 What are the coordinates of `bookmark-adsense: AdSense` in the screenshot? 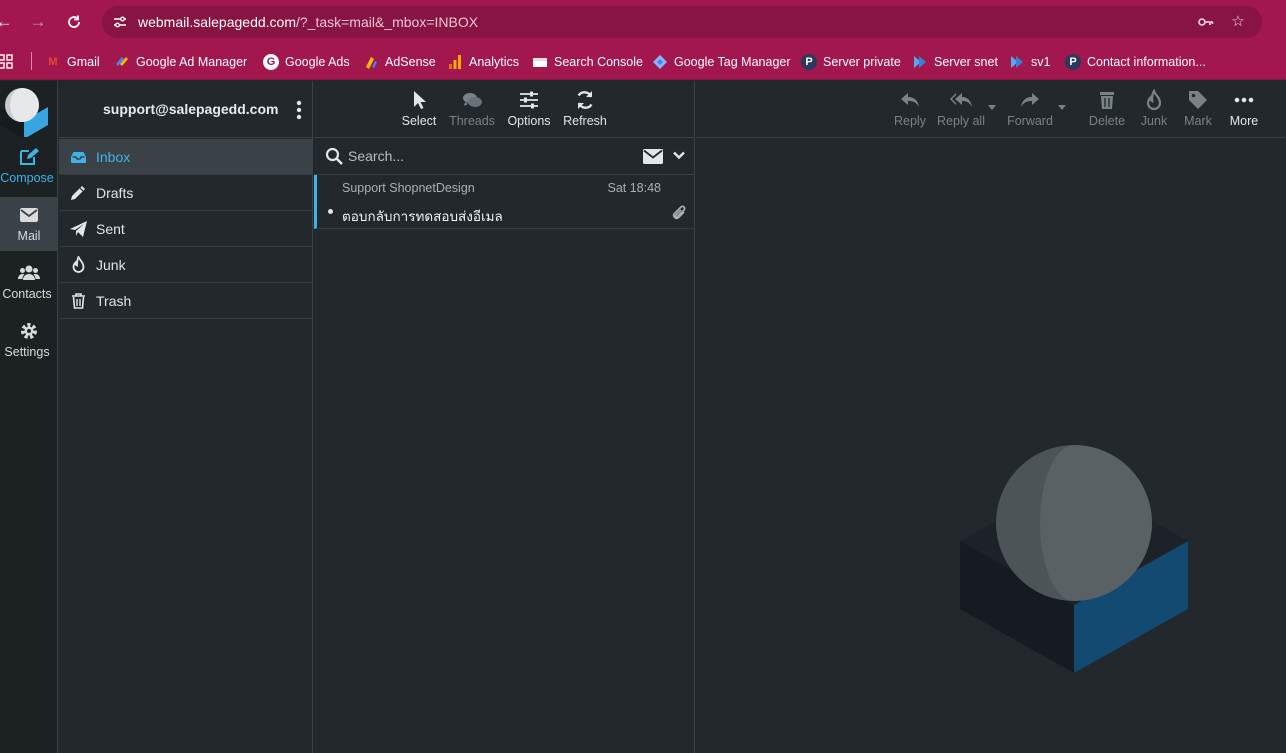 It's located at (399, 62).